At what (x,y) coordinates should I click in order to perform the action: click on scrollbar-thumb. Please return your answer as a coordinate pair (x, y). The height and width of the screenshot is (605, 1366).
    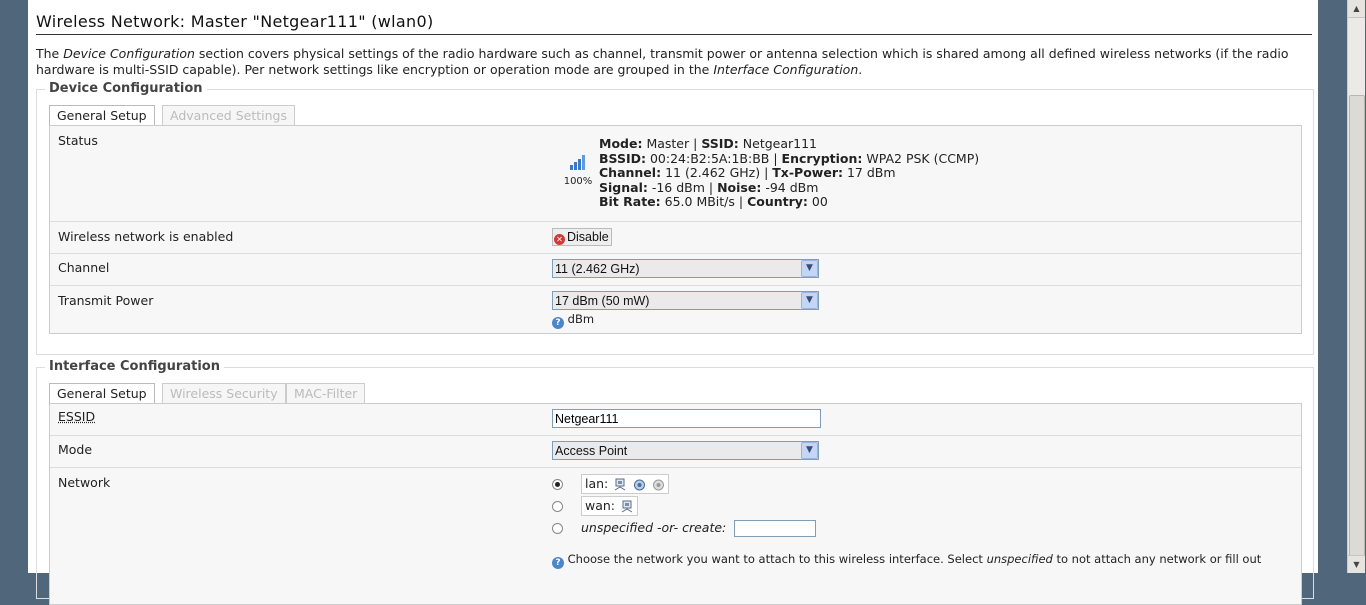
    Looking at the image, I should click on (1357, 327).